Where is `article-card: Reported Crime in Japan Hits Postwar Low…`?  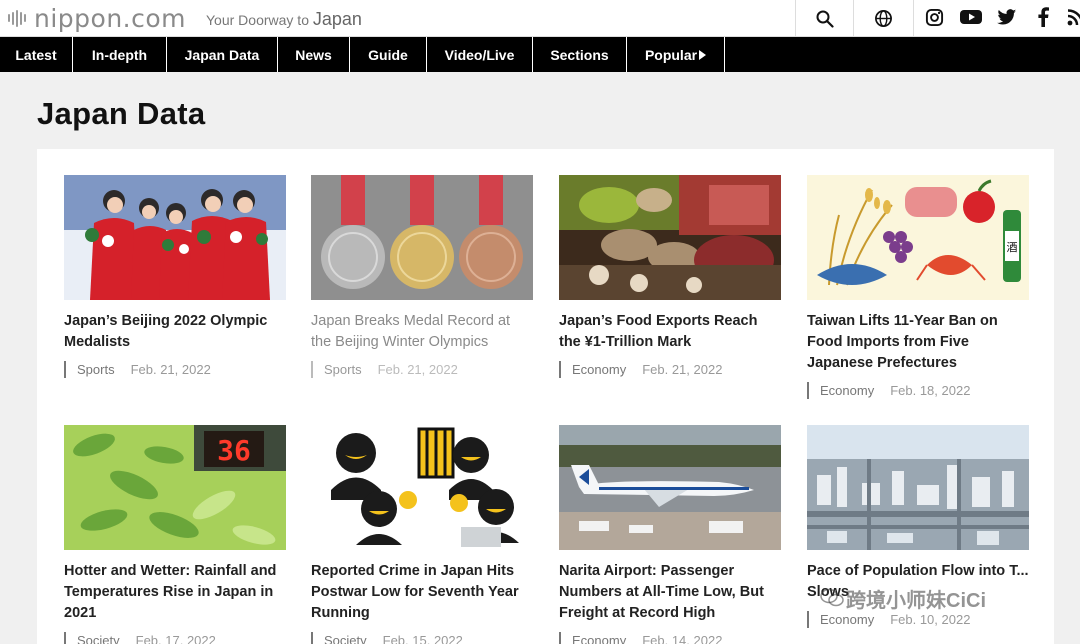
article-card: Reported Crime in Japan Hits Postwar Low… is located at coordinates (422, 534).